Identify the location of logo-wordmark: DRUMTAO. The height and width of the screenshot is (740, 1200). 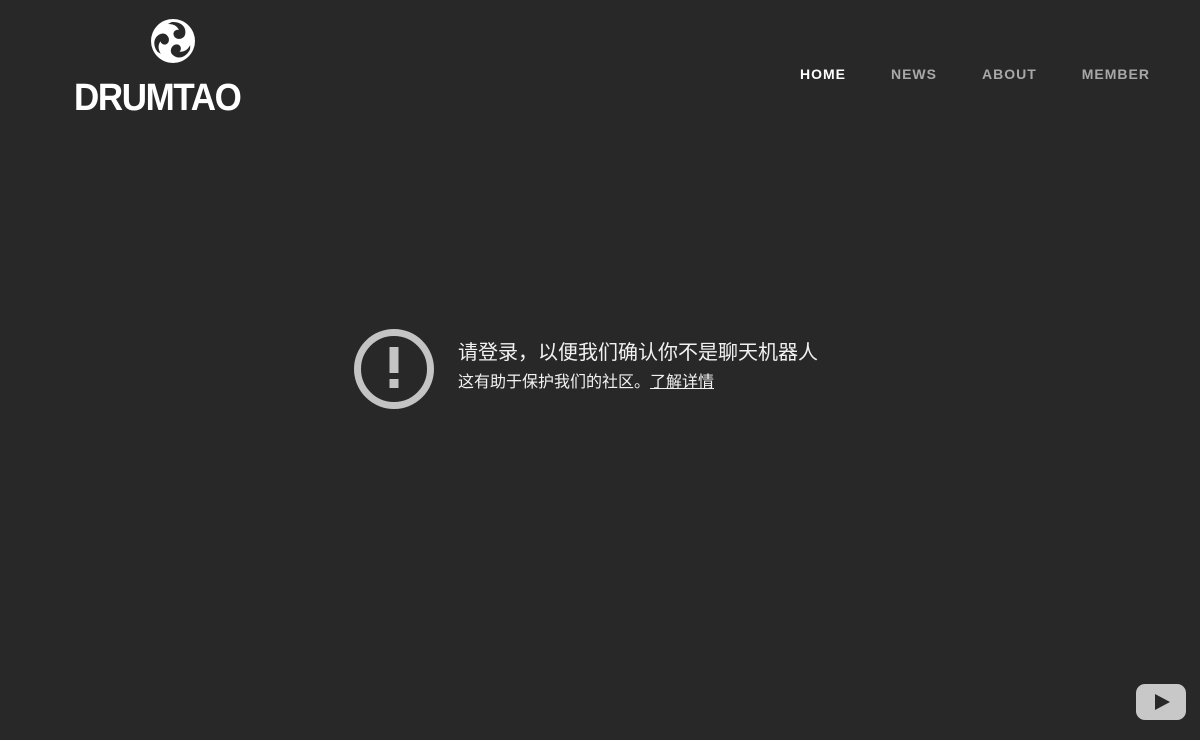
(158, 98).